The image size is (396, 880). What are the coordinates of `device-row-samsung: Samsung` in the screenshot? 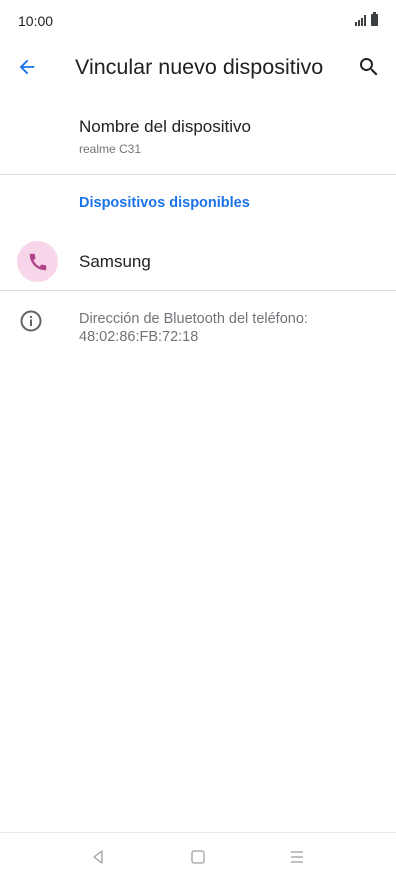 It's located at (198, 262).